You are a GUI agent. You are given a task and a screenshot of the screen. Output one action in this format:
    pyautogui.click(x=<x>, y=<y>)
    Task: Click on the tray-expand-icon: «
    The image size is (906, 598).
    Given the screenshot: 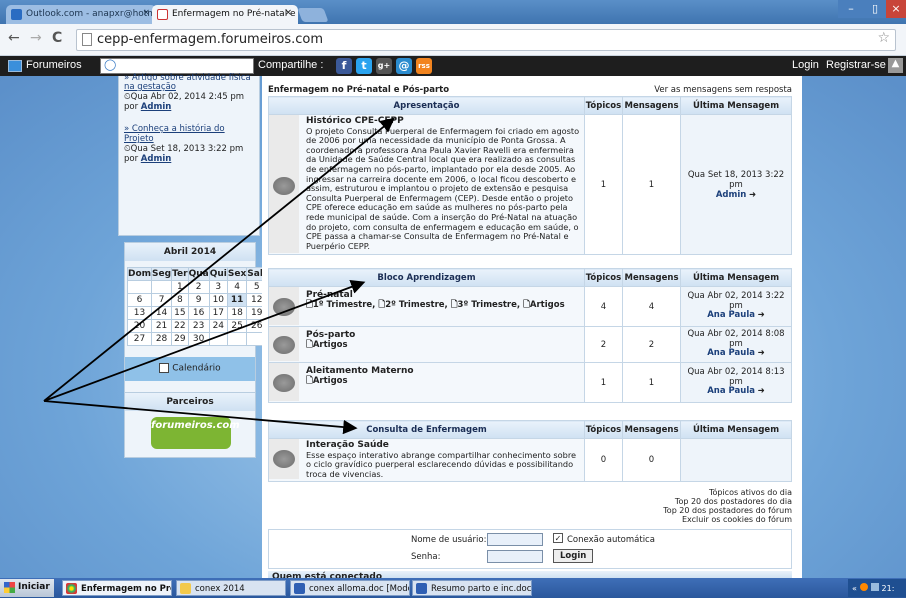 What is the action you would take?
    pyautogui.click(x=854, y=588)
    